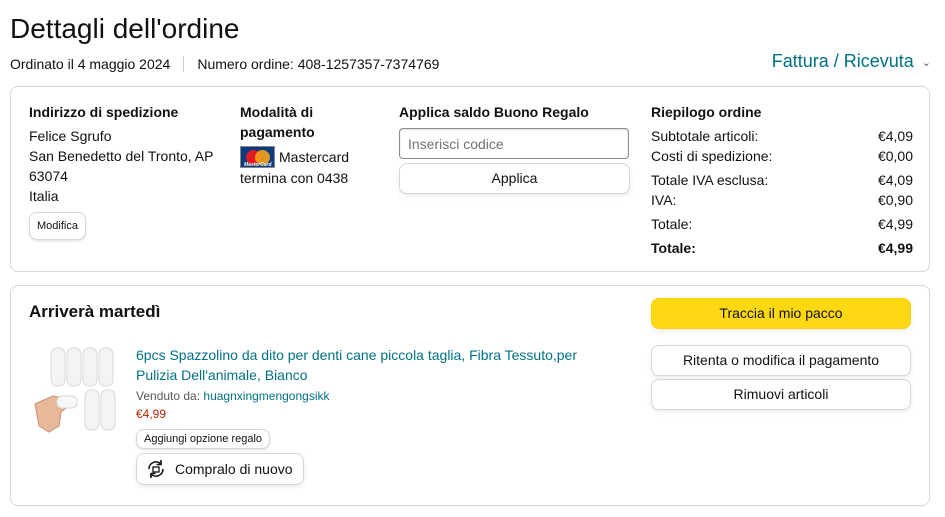 This screenshot has width=945, height=517. I want to click on invoice-link: Fattura / Ricevuta, so click(843, 61).